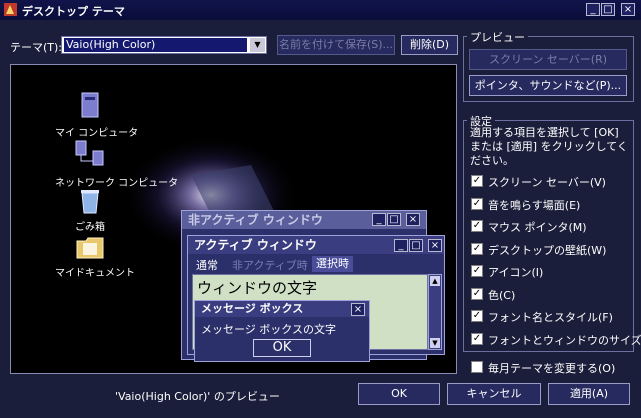 This screenshot has height=418, width=641. I want to click on message-box-text: メッセージ ボックスの文字, so click(268, 329).